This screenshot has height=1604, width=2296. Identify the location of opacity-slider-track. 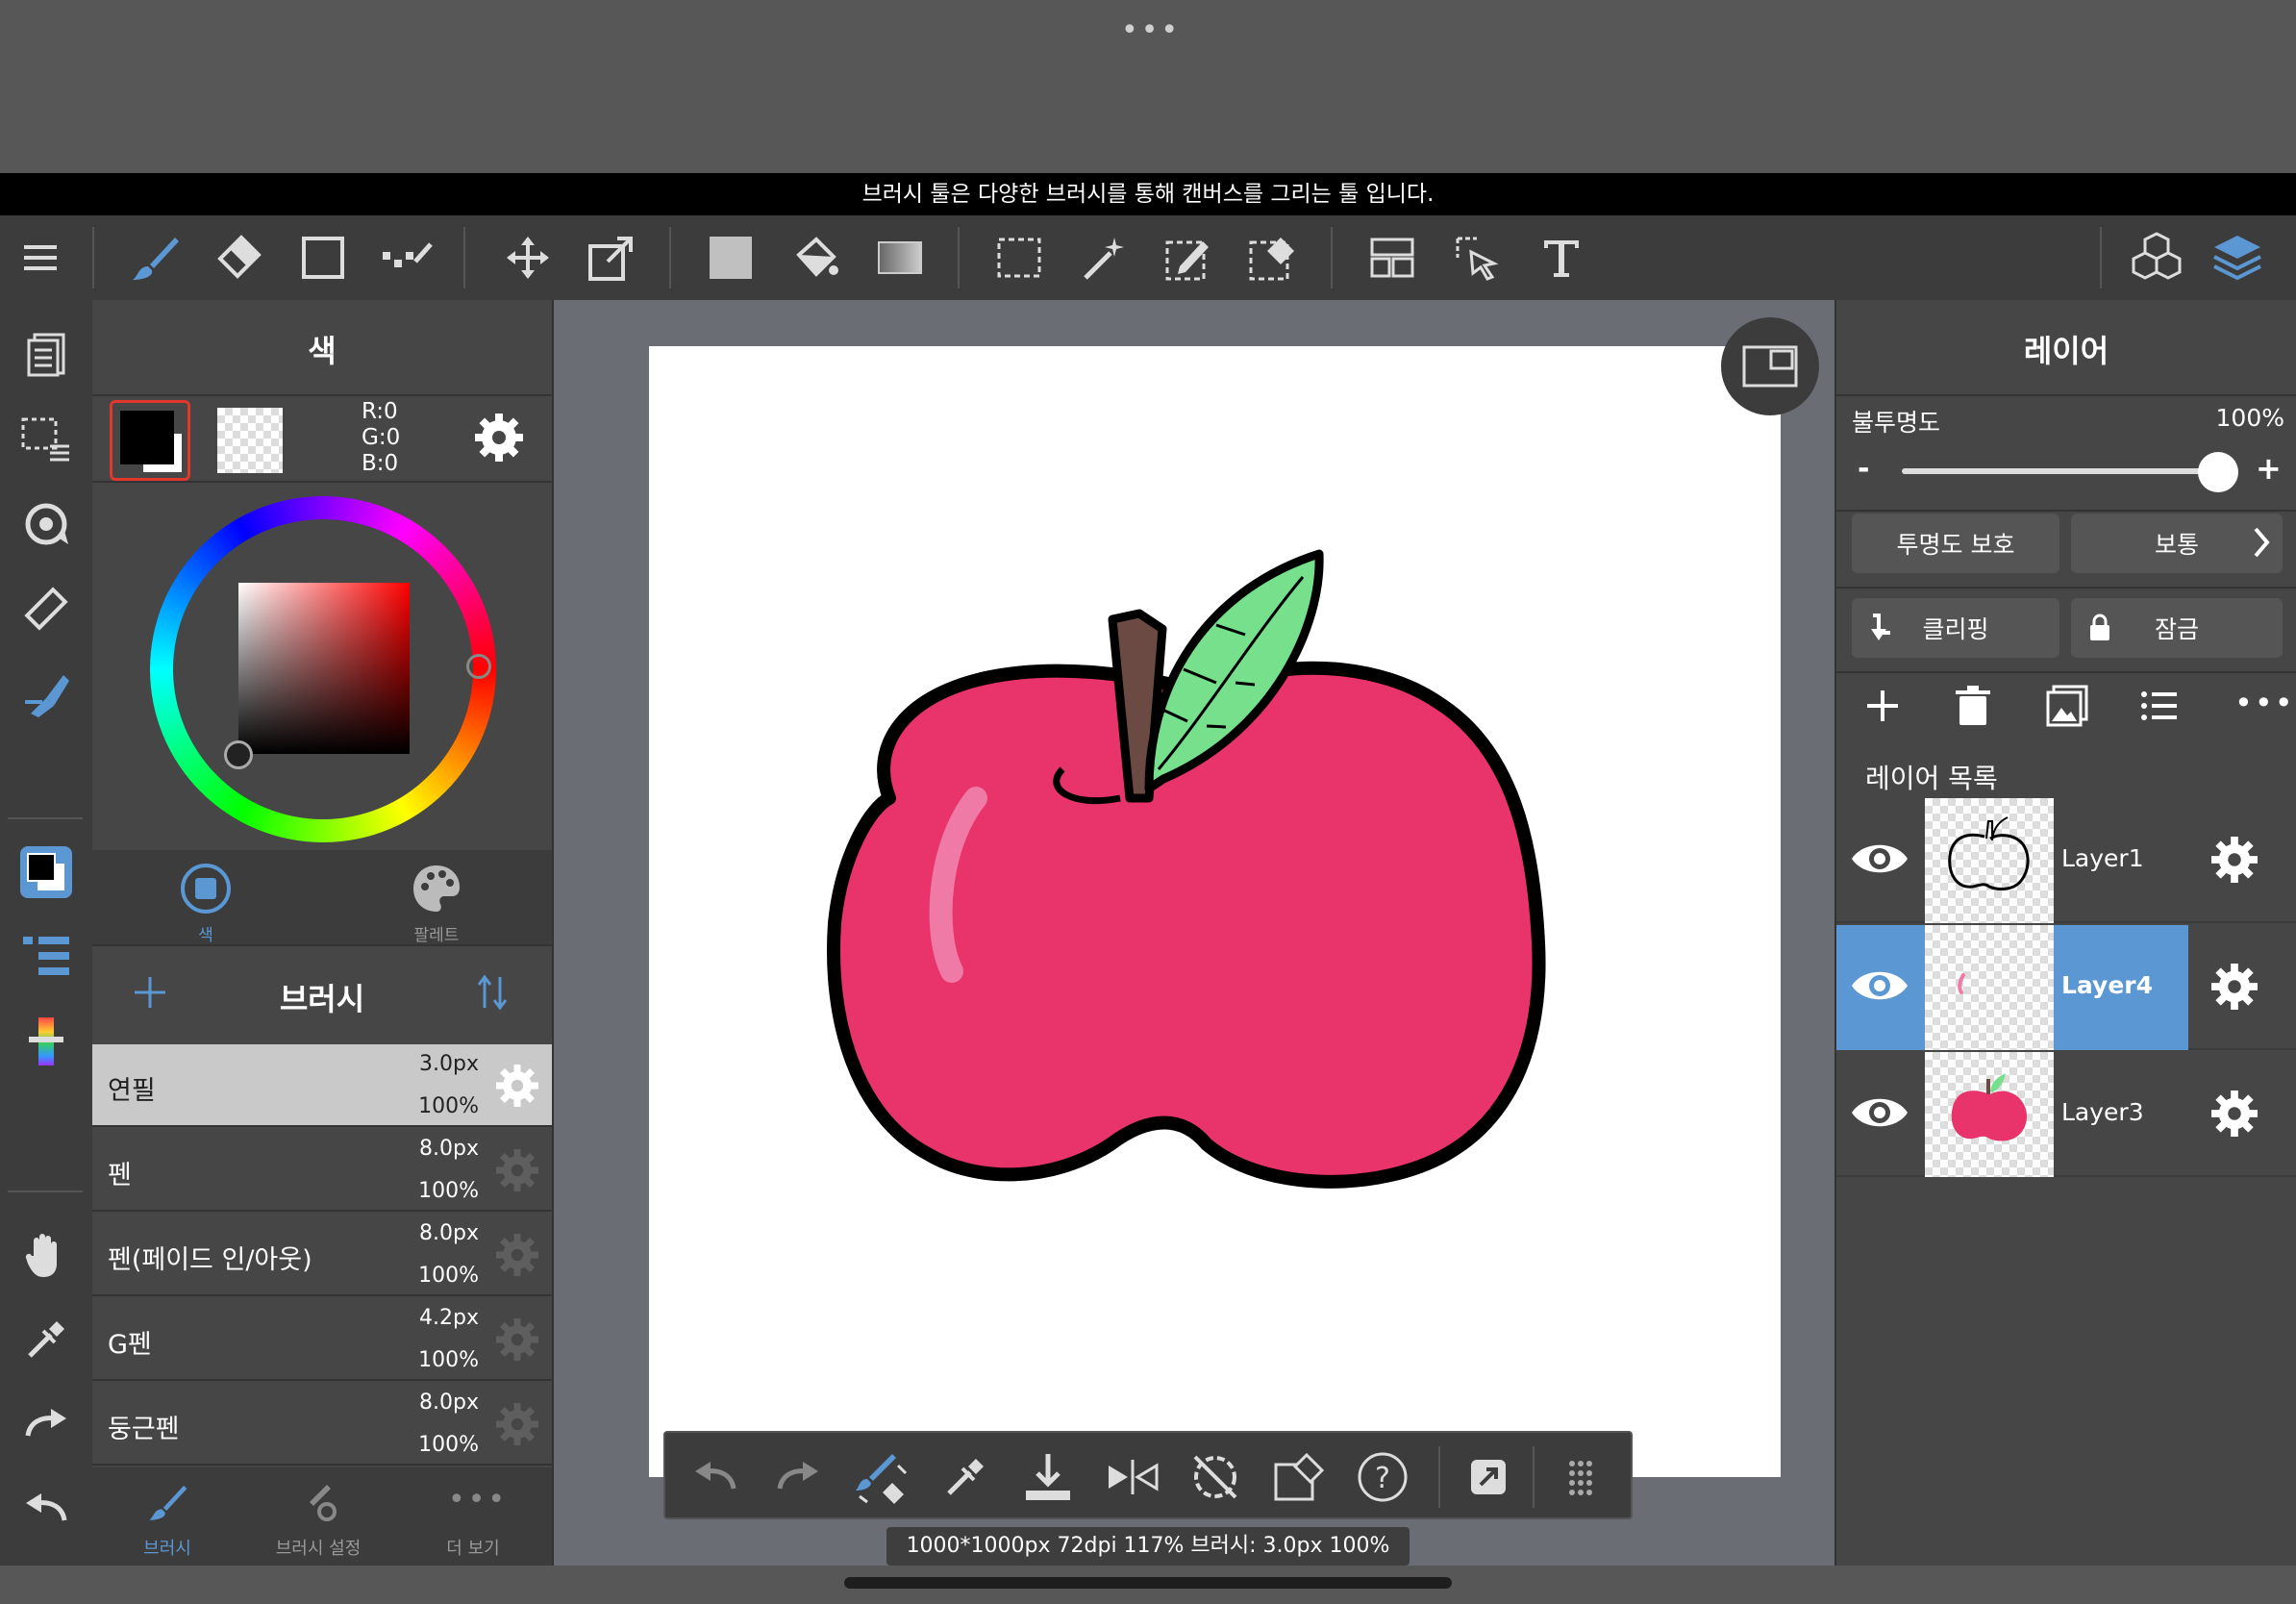
(2060, 471).